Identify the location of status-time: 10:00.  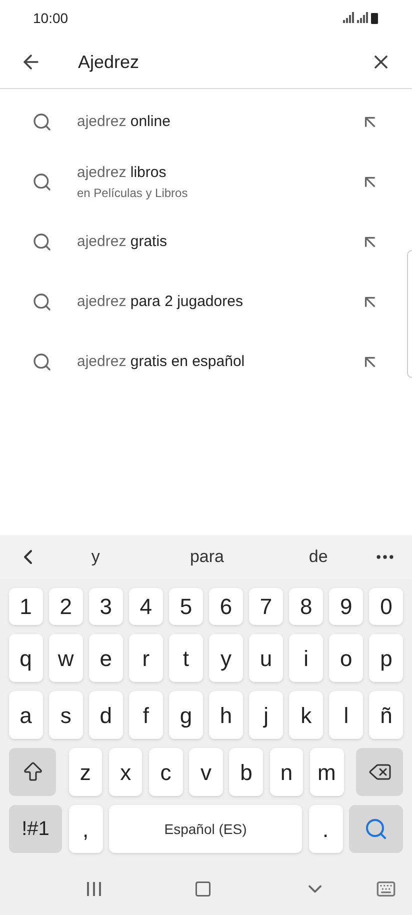
(50, 18).